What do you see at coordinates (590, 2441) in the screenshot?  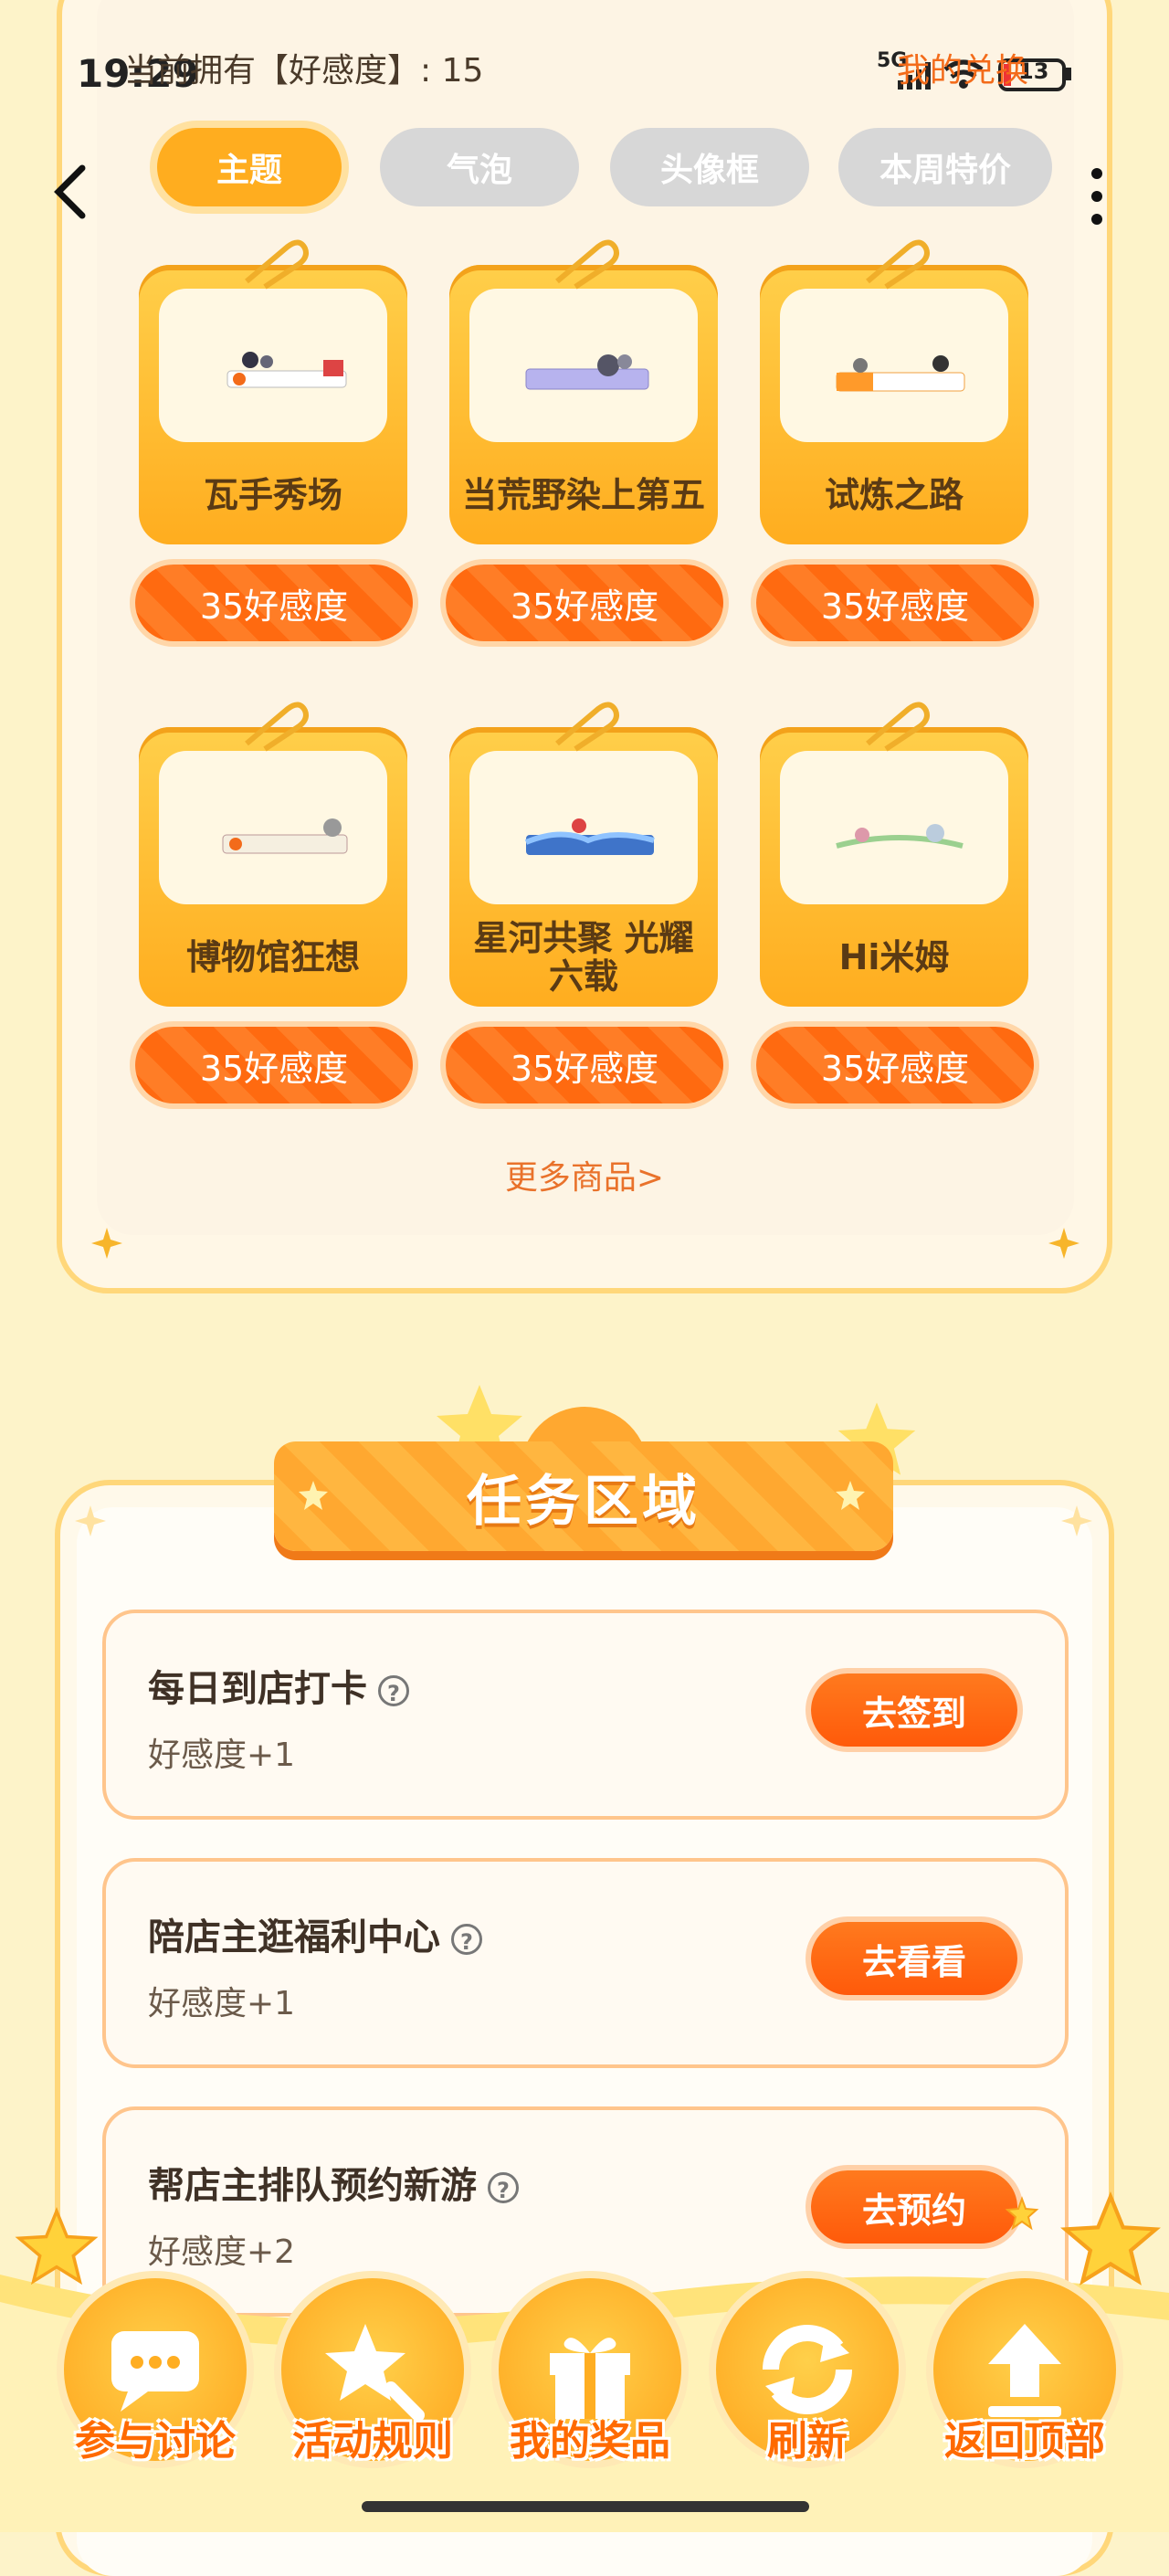 I see `nav-label: 我的奖品` at bounding box center [590, 2441].